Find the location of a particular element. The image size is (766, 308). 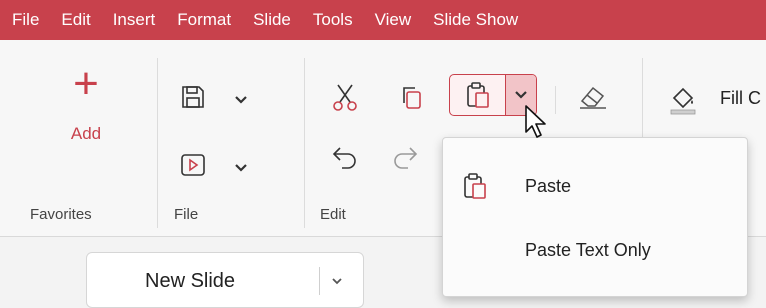

cut-button is located at coordinates (345, 99).